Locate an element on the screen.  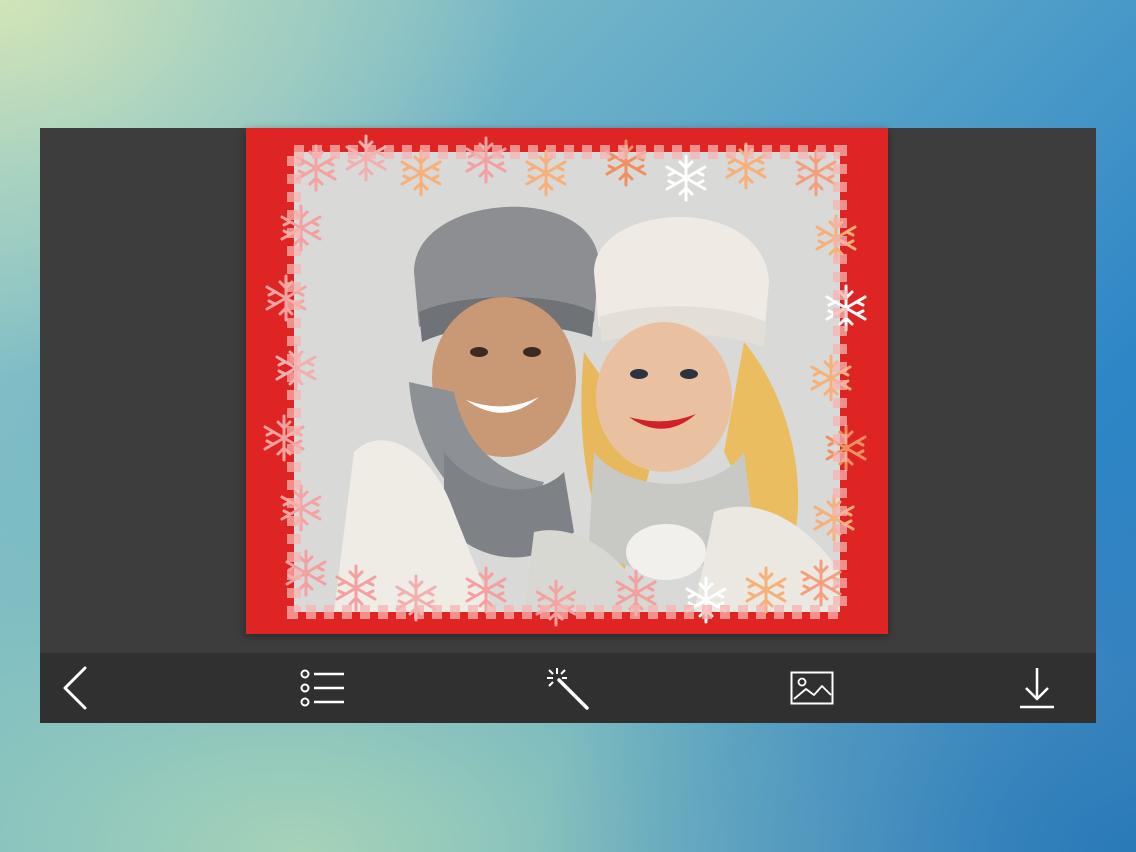
bottom-toolbar is located at coordinates (568, 688).